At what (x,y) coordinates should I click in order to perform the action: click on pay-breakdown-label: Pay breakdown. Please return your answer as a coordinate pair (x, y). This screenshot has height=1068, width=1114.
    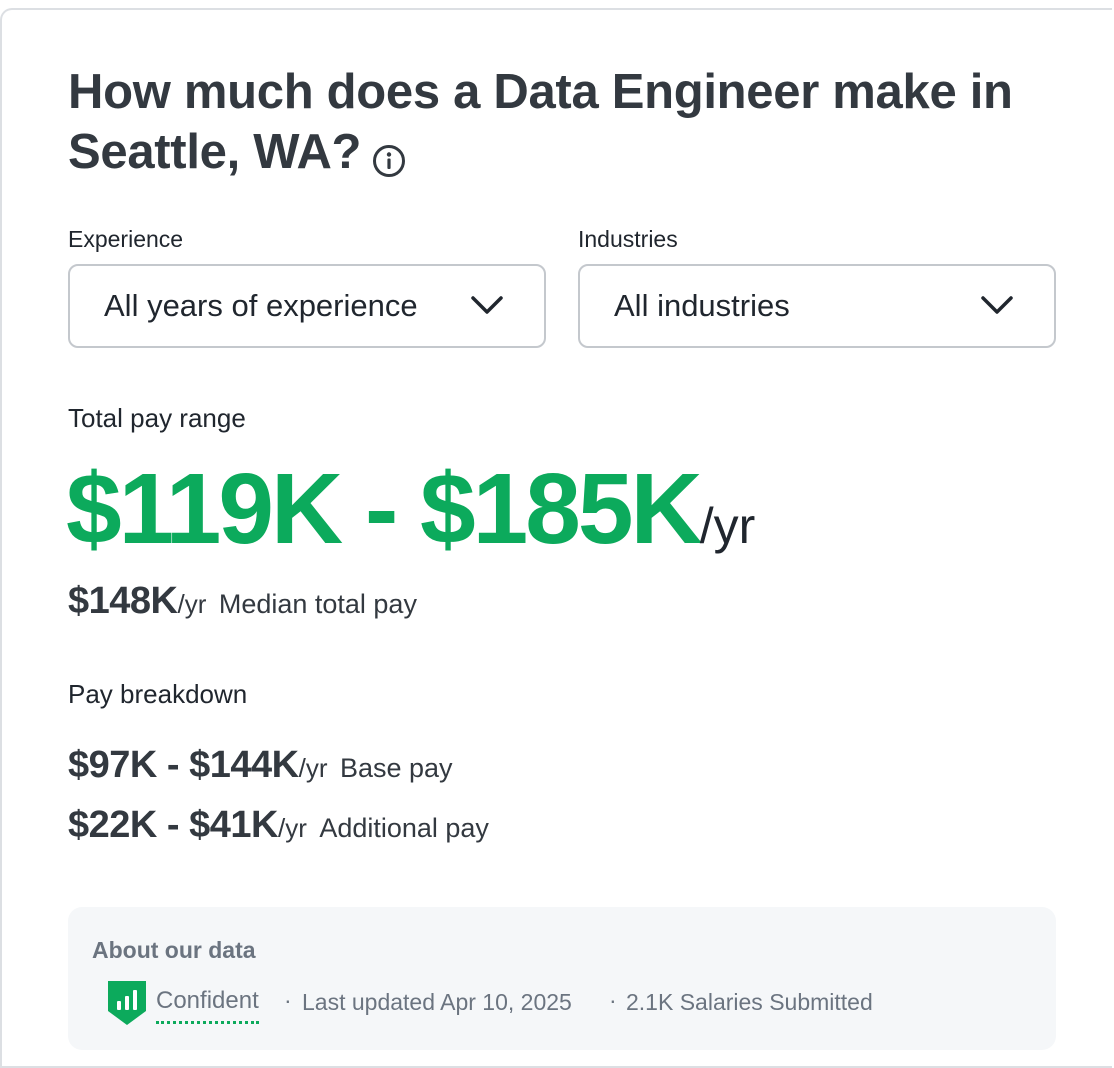
    Looking at the image, I should click on (158, 694).